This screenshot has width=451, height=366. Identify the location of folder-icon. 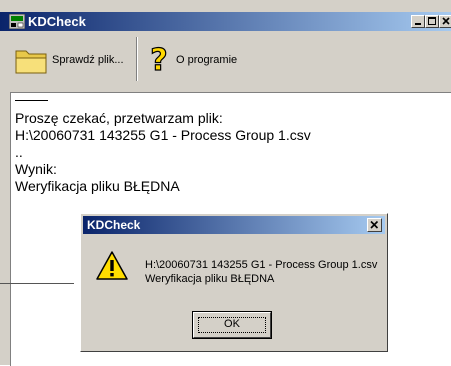
(31, 62).